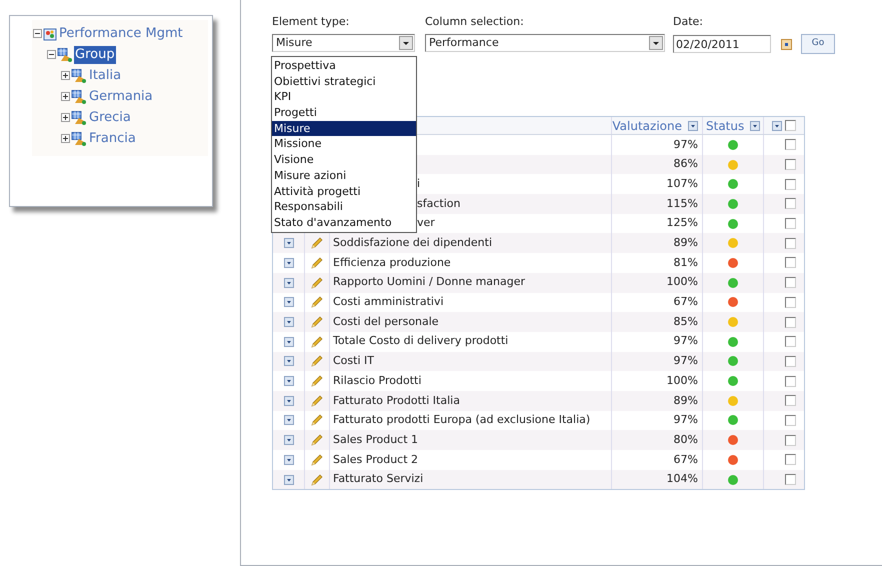 The height and width of the screenshot is (566, 882). I want to click on dropdown-option: Visione, so click(344, 160).